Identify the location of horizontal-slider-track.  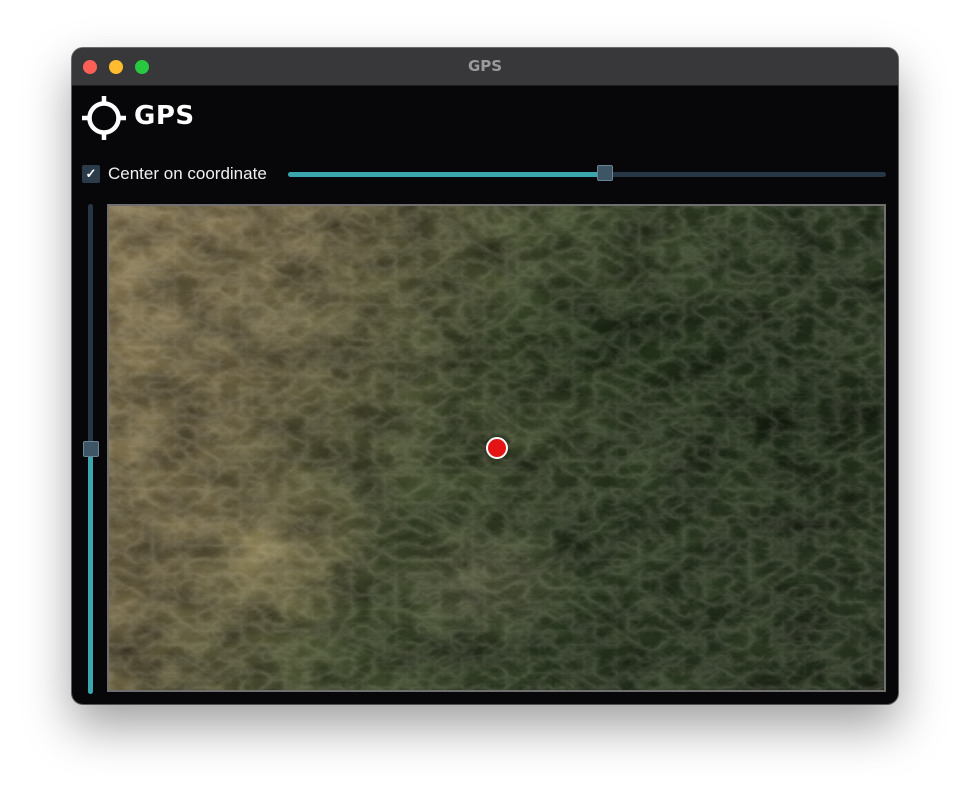
(587, 174).